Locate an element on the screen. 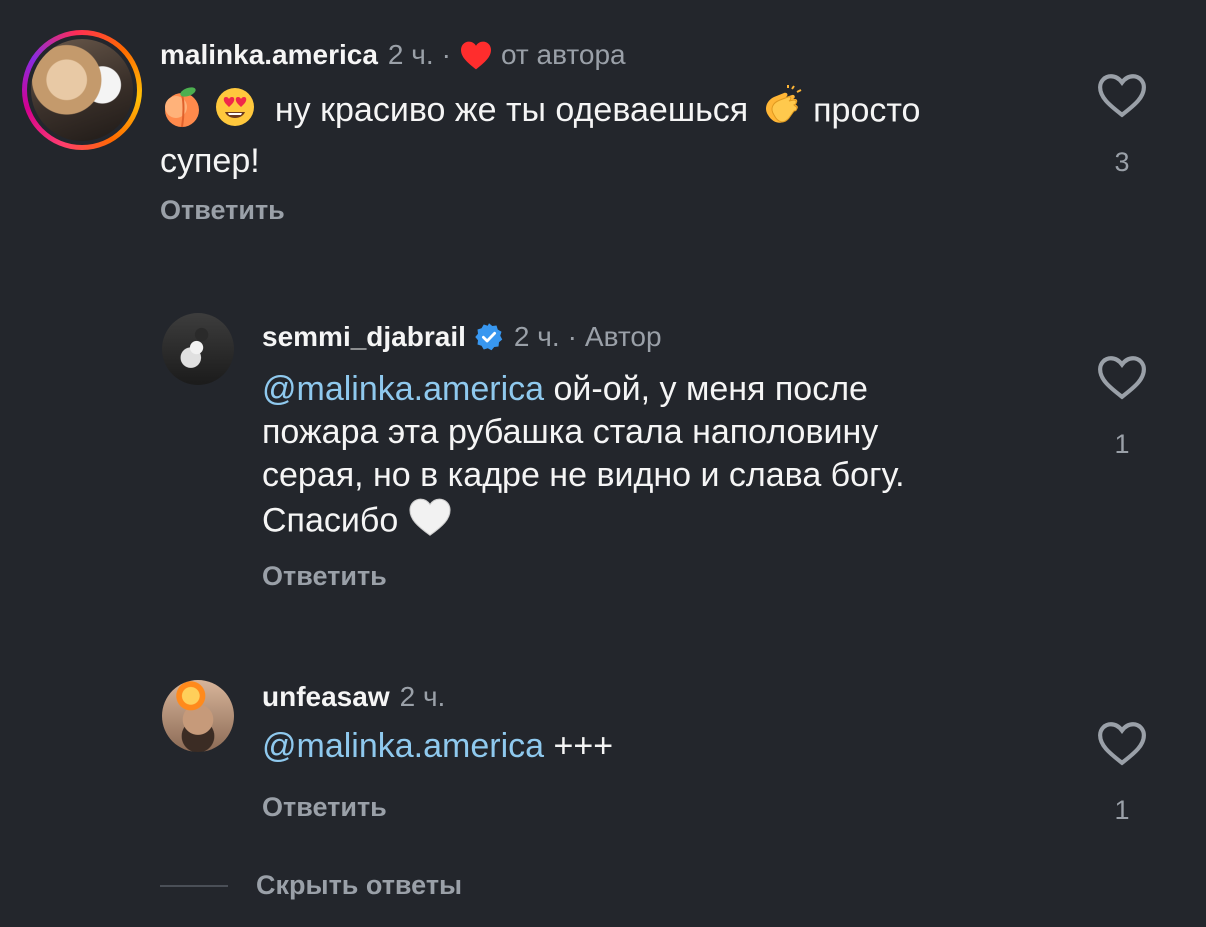 This screenshot has width=1206, height=927. avatar-malinka is located at coordinates (82, 90).